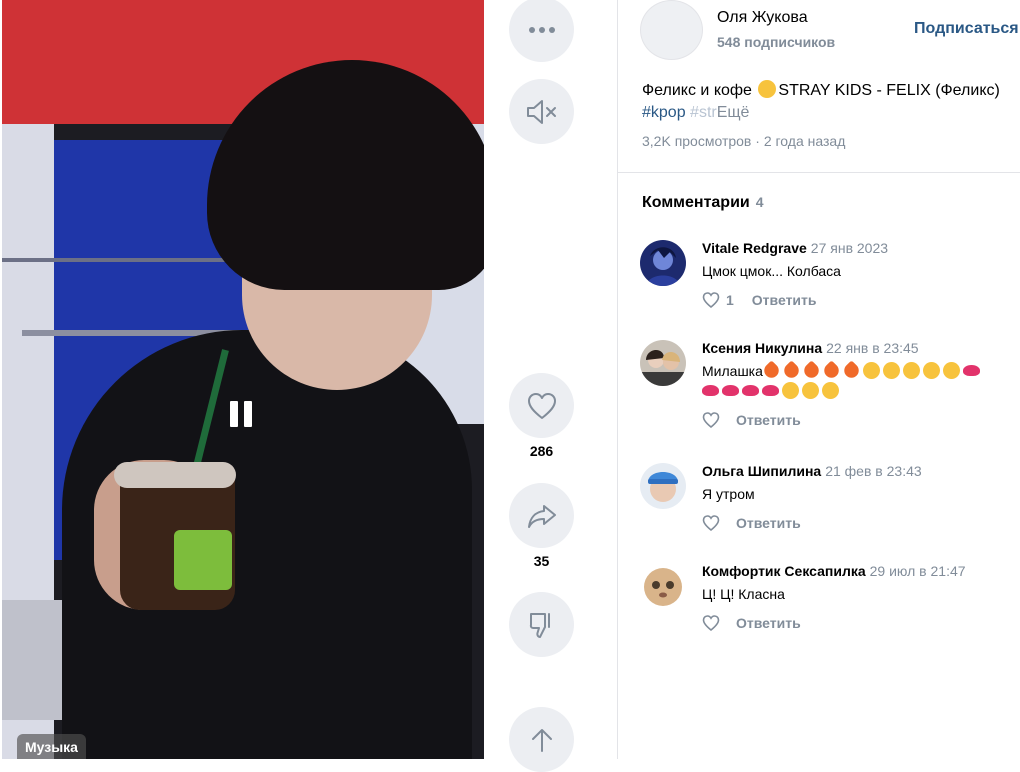  I want to click on pause-icon, so click(241, 414).